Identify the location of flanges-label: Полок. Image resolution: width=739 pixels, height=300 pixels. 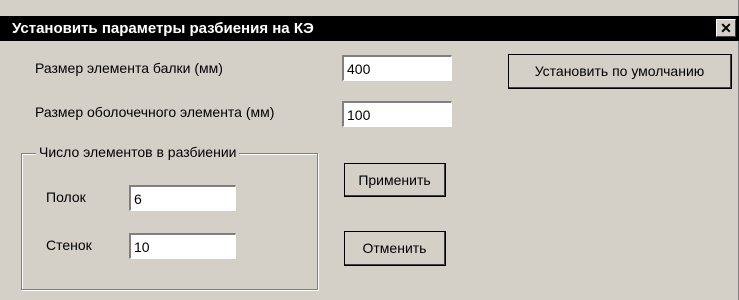
(66, 197).